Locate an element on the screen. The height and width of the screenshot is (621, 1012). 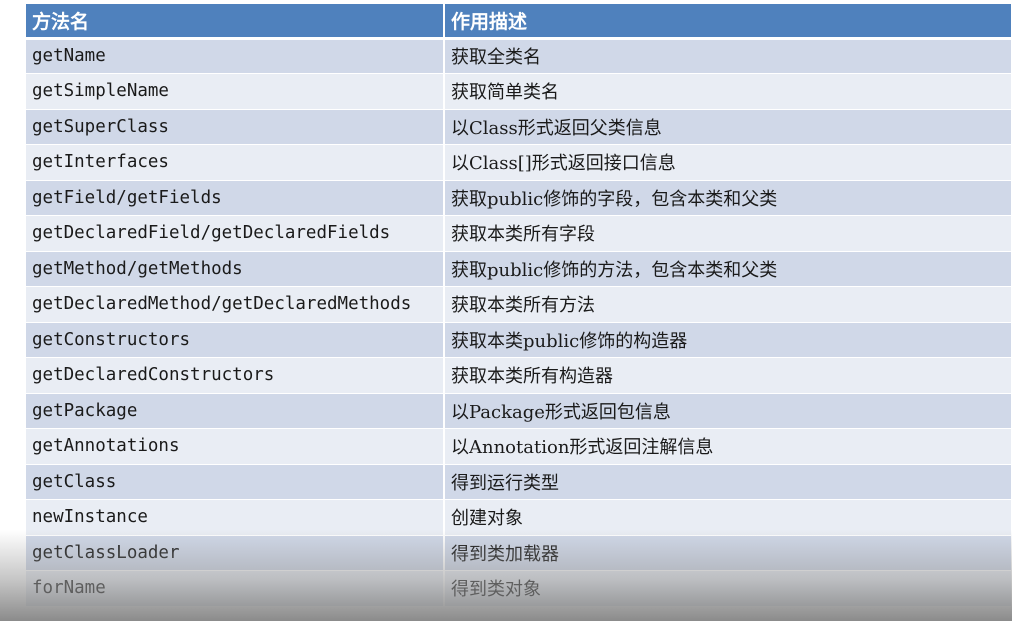
method-name-cell: newInstance is located at coordinates (235, 517).